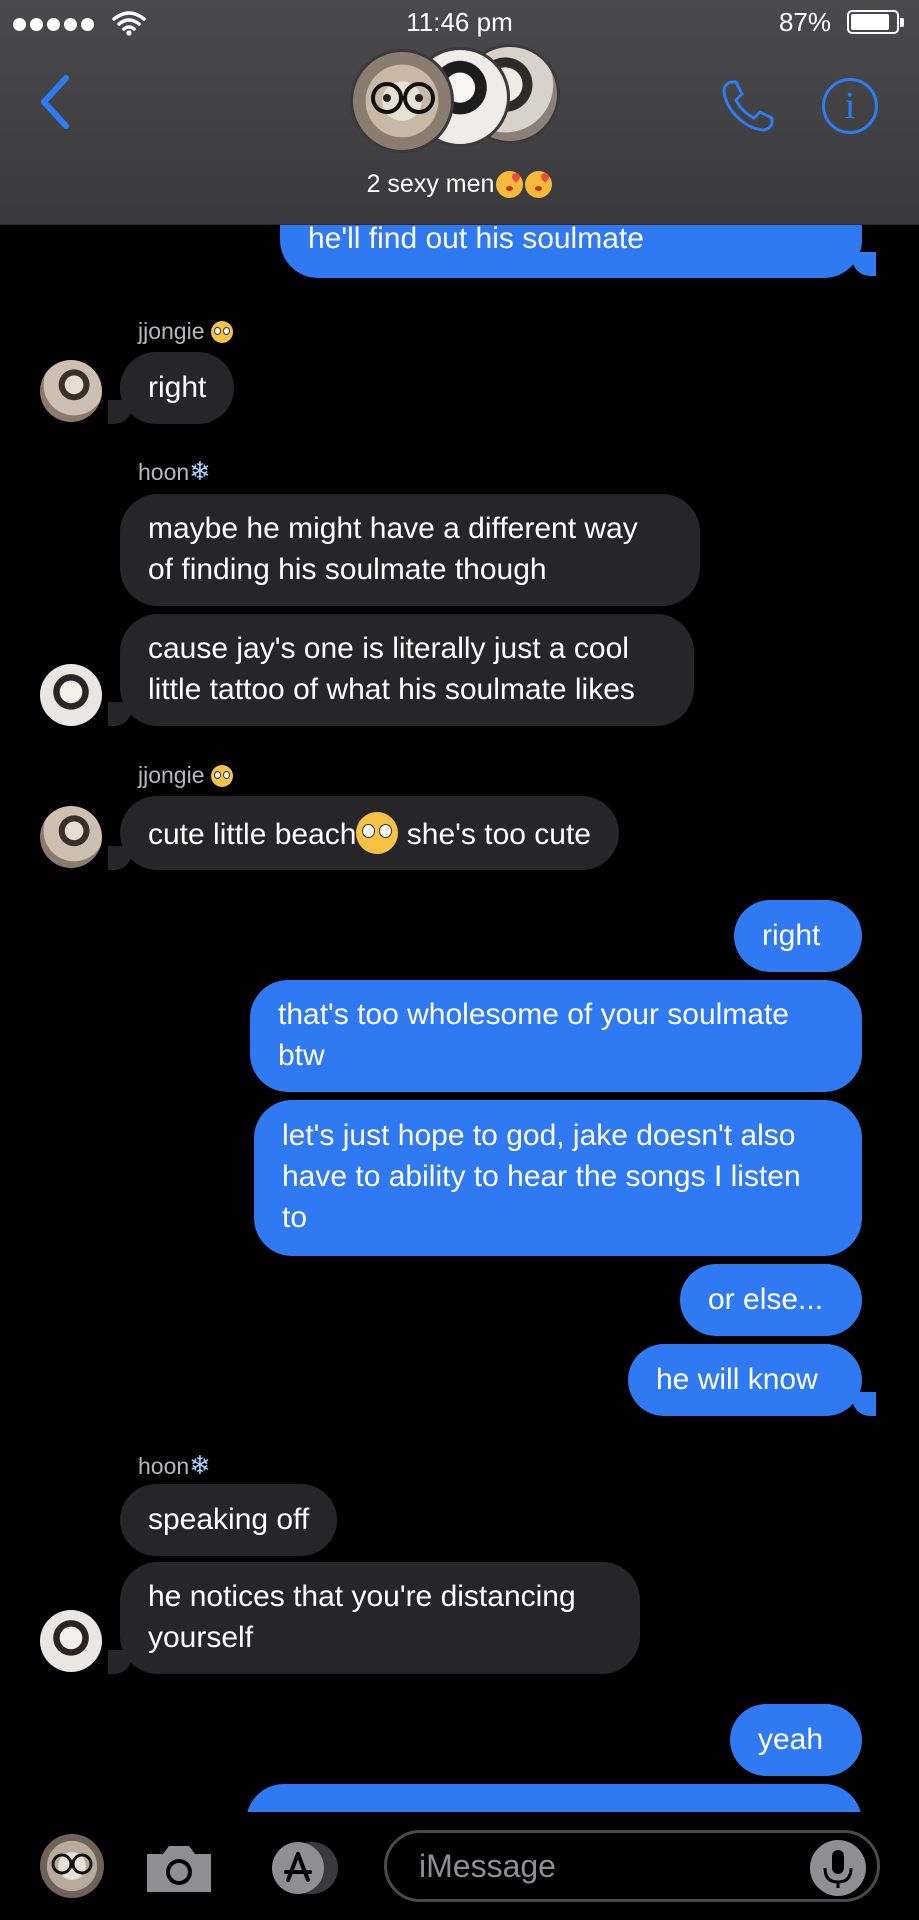 Image resolution: width=919 pixels, height=1920 pixels. Describe the element at coordinates (850, 106) in the screenshot. I see `info-icon: i` at that location.